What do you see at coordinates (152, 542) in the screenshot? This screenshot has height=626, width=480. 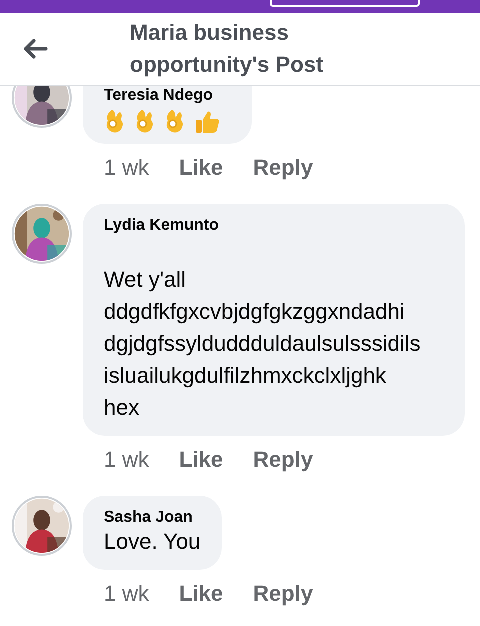 I see `comment-text: Love. You` at bounding box center [152, 542].